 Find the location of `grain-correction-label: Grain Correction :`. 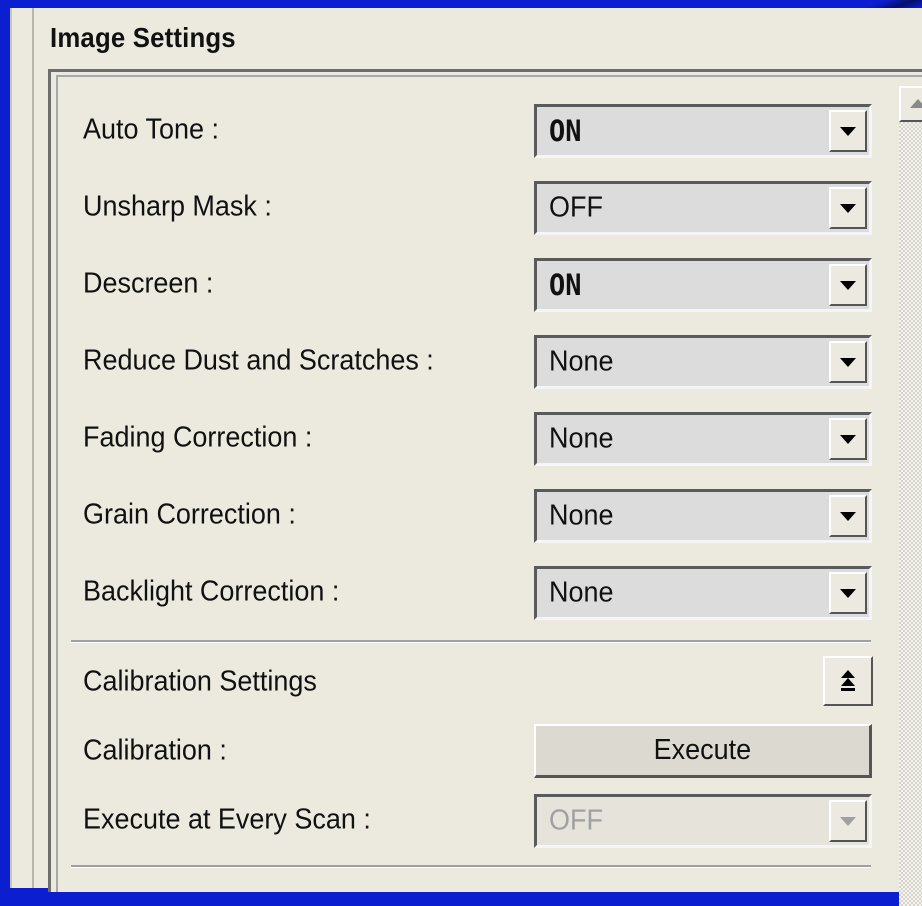

grain-correction-label: Grain Correction : is located at coordinates (189, 514).